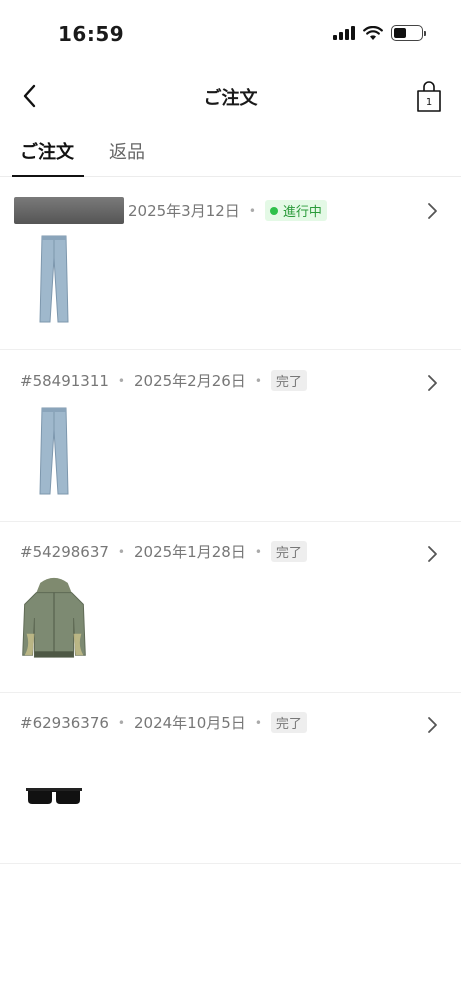  Describe the element at coordinates (429, 102) in the screenshot. I see `bag-count: 1` at that location.